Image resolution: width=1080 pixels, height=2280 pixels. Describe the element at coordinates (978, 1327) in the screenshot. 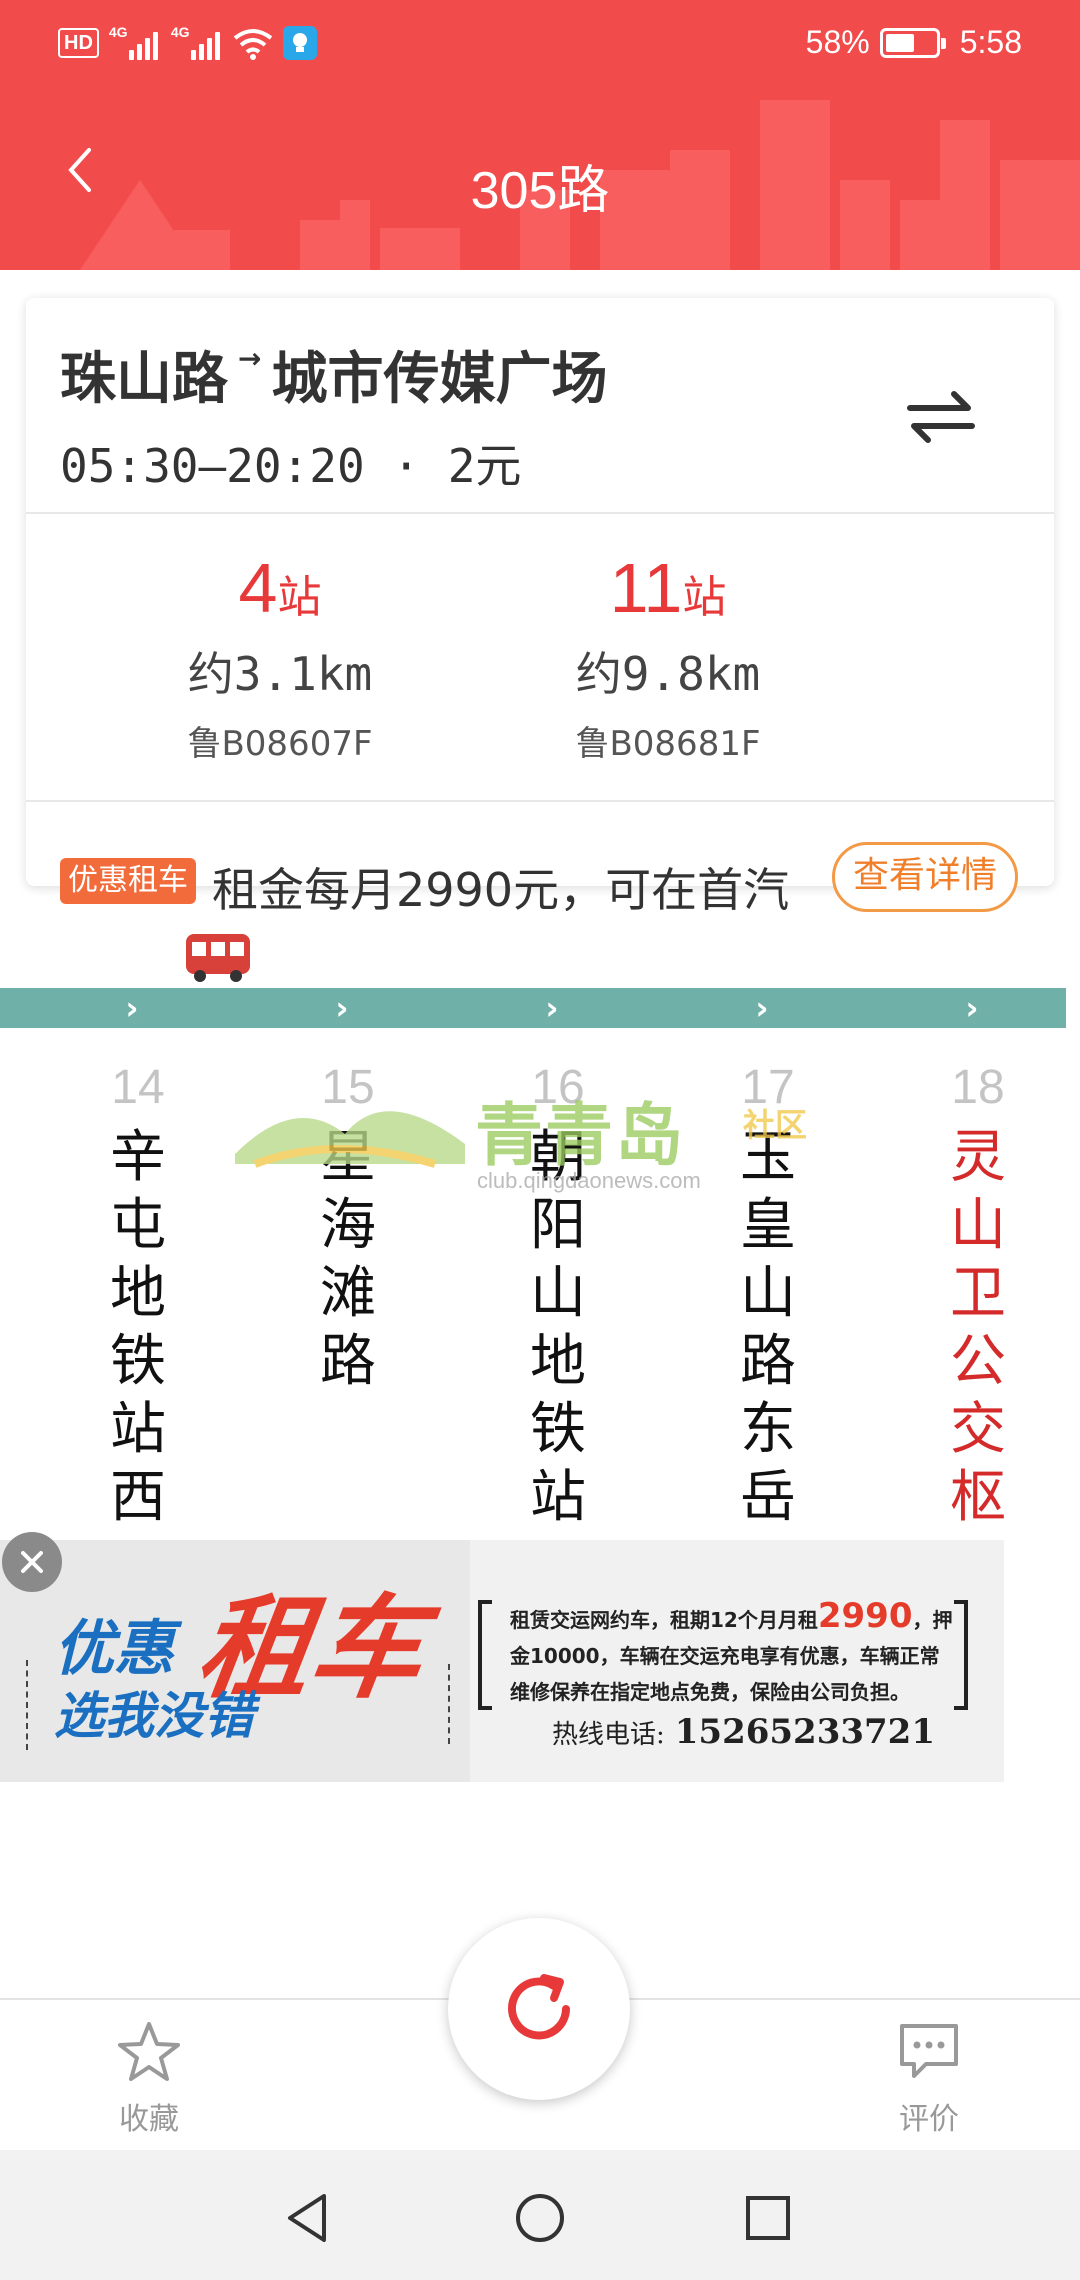

I see `station-name: 灵山卫公交枢` at that location.